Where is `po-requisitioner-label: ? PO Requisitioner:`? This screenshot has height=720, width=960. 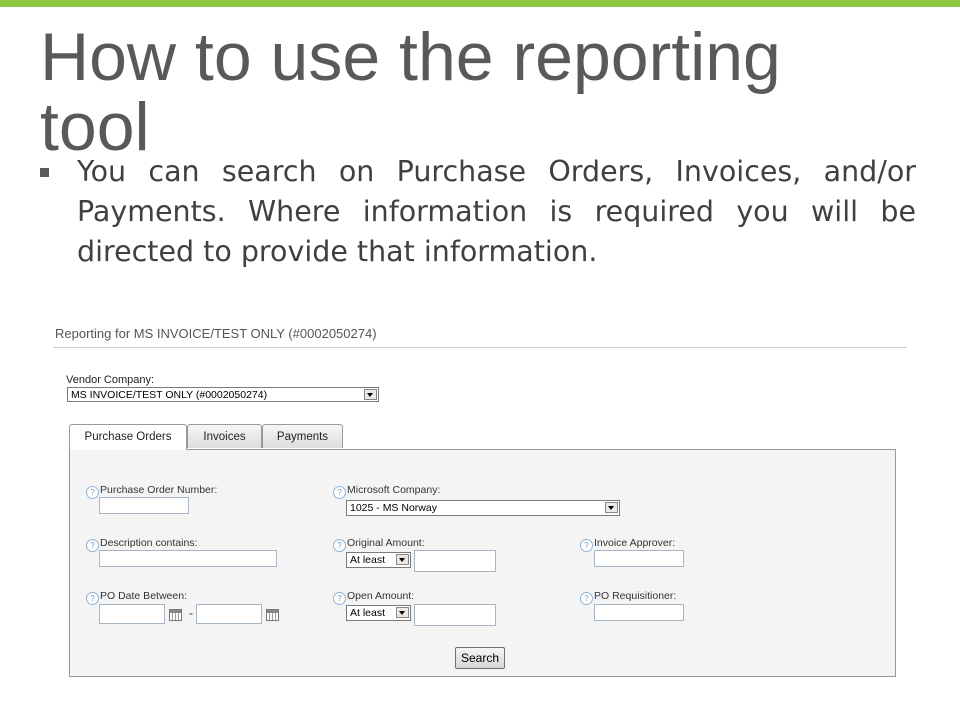 po-requisitioner-label: ? PO Requisitioner: is located at coordinates (628, 597).